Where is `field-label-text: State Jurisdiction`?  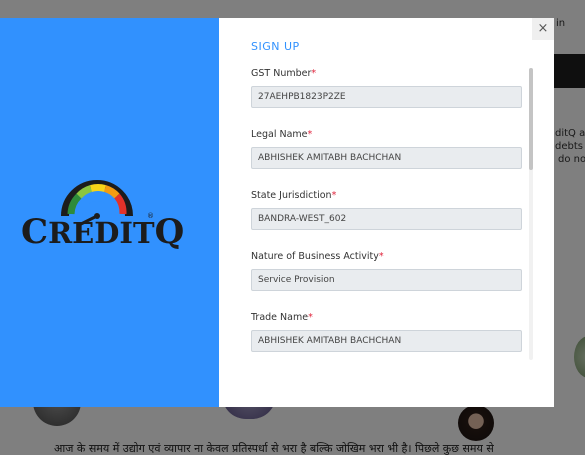 field-label-text: State Jurisdiction is located at coordinates (291, 195).